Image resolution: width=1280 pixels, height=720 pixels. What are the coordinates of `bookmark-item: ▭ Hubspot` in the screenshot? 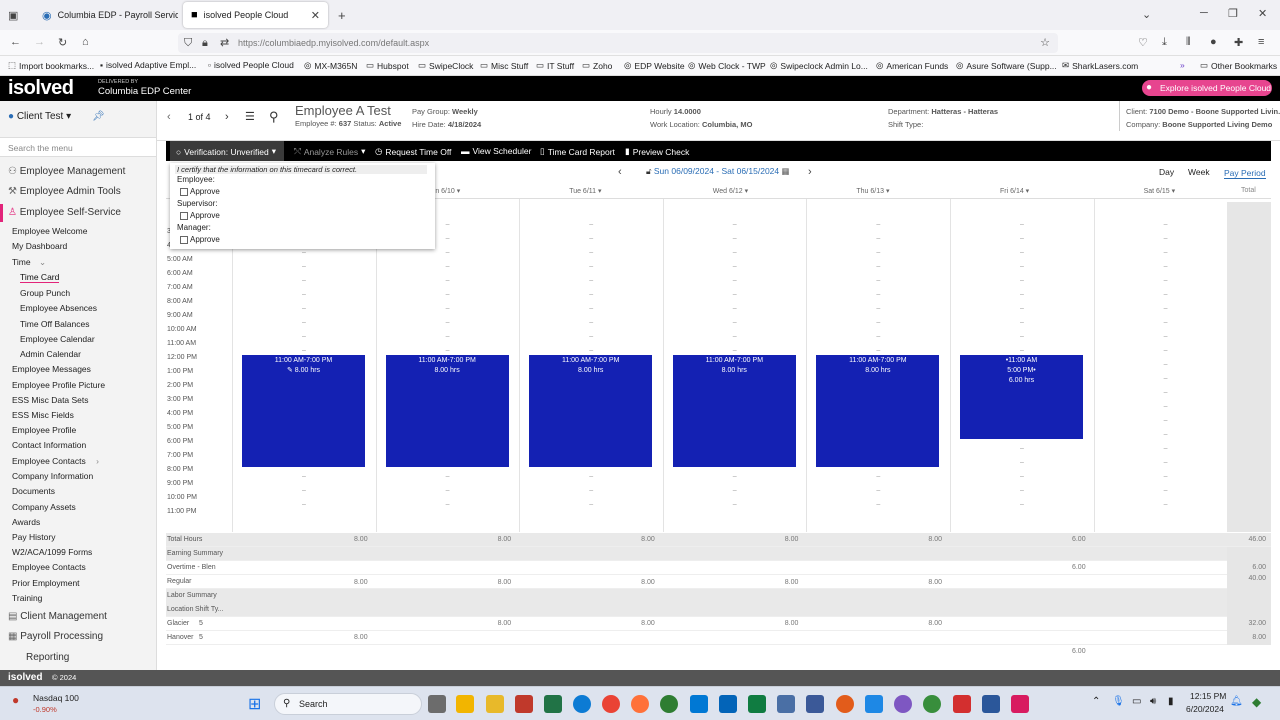 It's located at (387, 65).